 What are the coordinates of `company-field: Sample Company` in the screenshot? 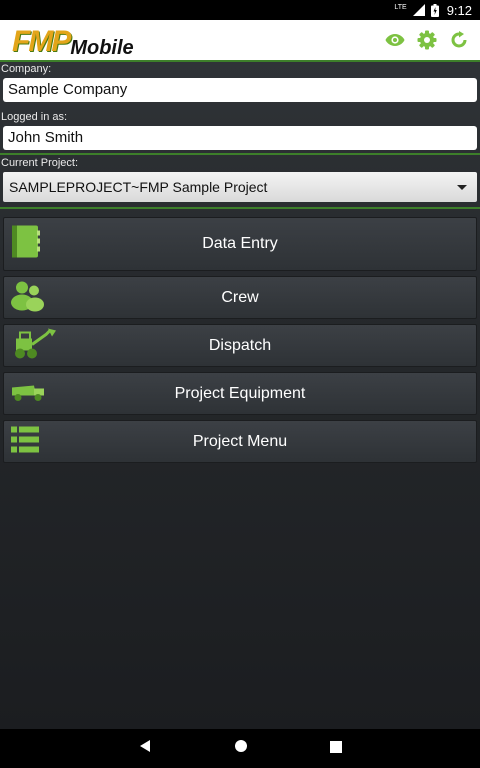 It's located at (240, 90).